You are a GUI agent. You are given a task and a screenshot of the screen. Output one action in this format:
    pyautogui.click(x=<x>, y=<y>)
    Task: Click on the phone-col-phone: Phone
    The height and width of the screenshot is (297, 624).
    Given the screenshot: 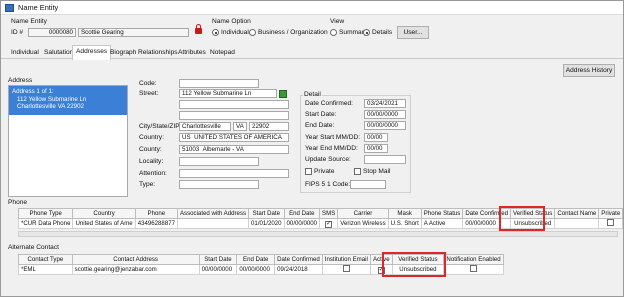 What is the action you would take?
    pyautogui.click(x=156, y=213)
    